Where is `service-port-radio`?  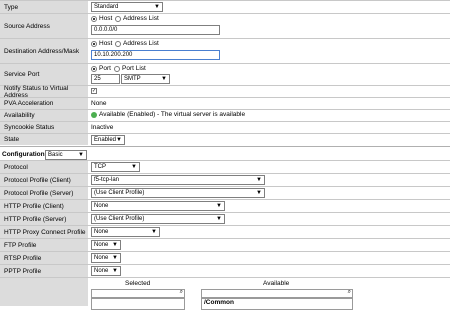 service-port-radio is located at coordinates (94, 69).